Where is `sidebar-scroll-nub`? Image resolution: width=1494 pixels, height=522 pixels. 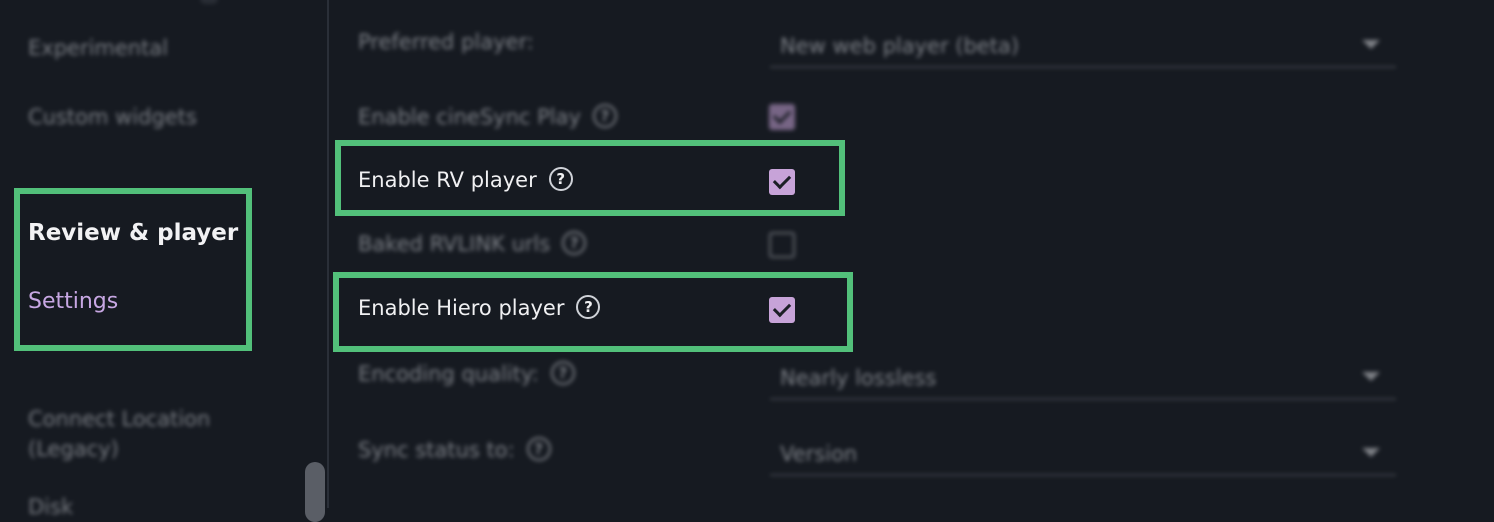
sidebar-scroll-nub is located at coordinates (209, 2).